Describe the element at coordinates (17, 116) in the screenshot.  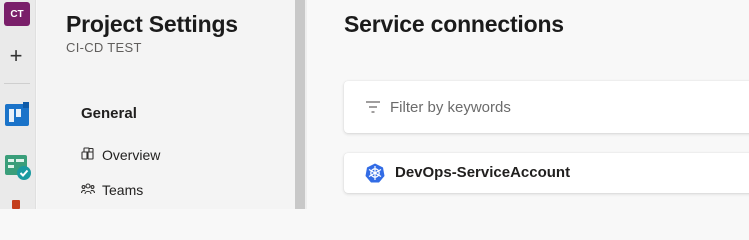
I see `boards-icon` at that location.